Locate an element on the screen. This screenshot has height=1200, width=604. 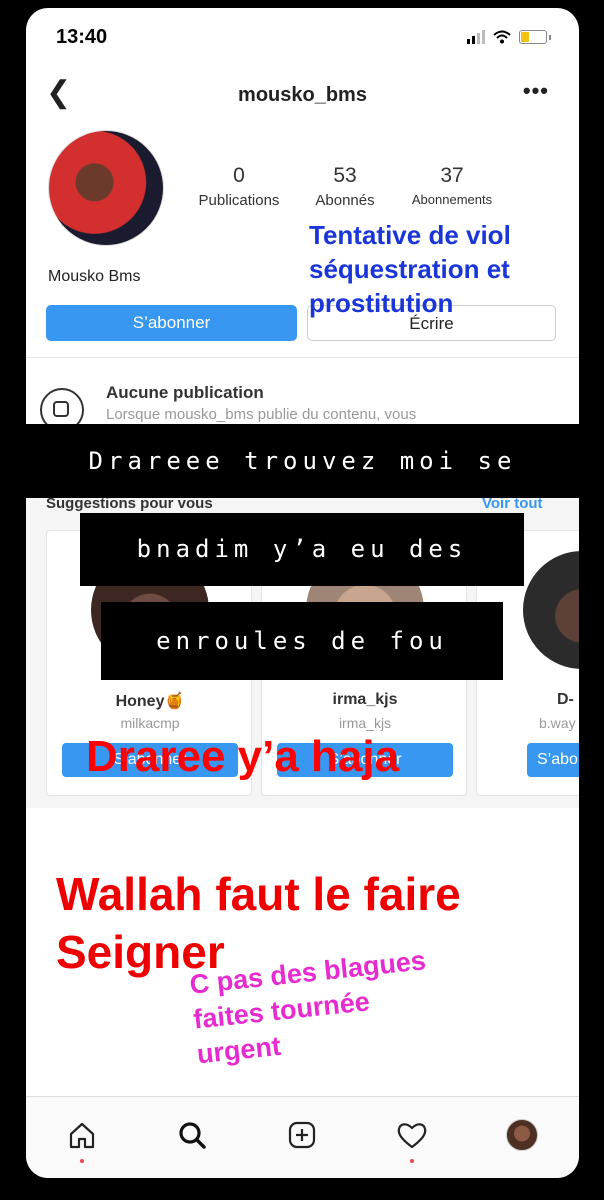
wifi-icon is located at coordinates (502, 37).